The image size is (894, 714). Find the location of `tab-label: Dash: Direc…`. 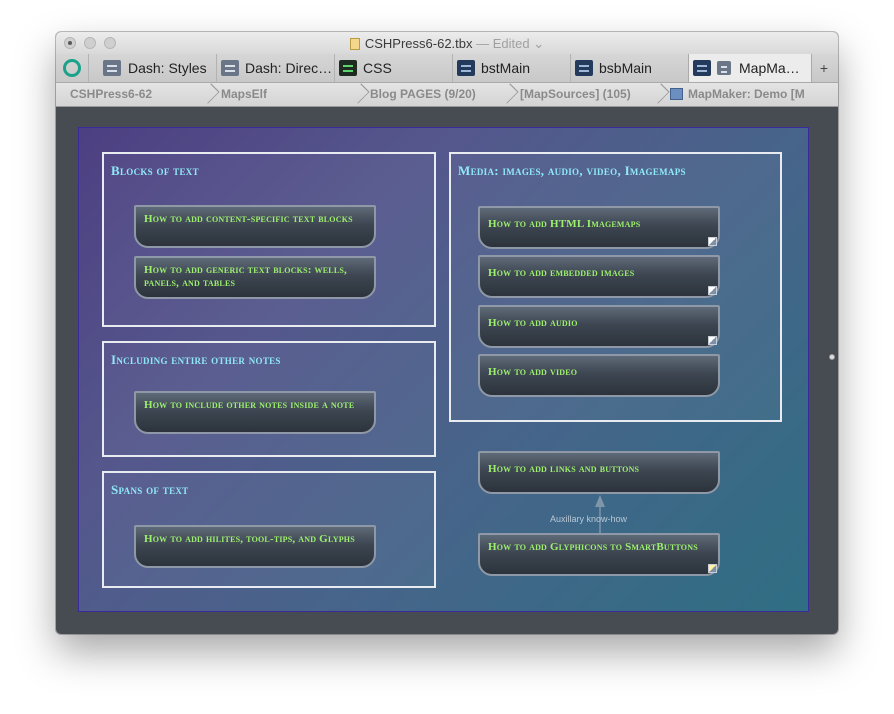

tab-label: Dash: Direc… is located at coordinates (289, 68).